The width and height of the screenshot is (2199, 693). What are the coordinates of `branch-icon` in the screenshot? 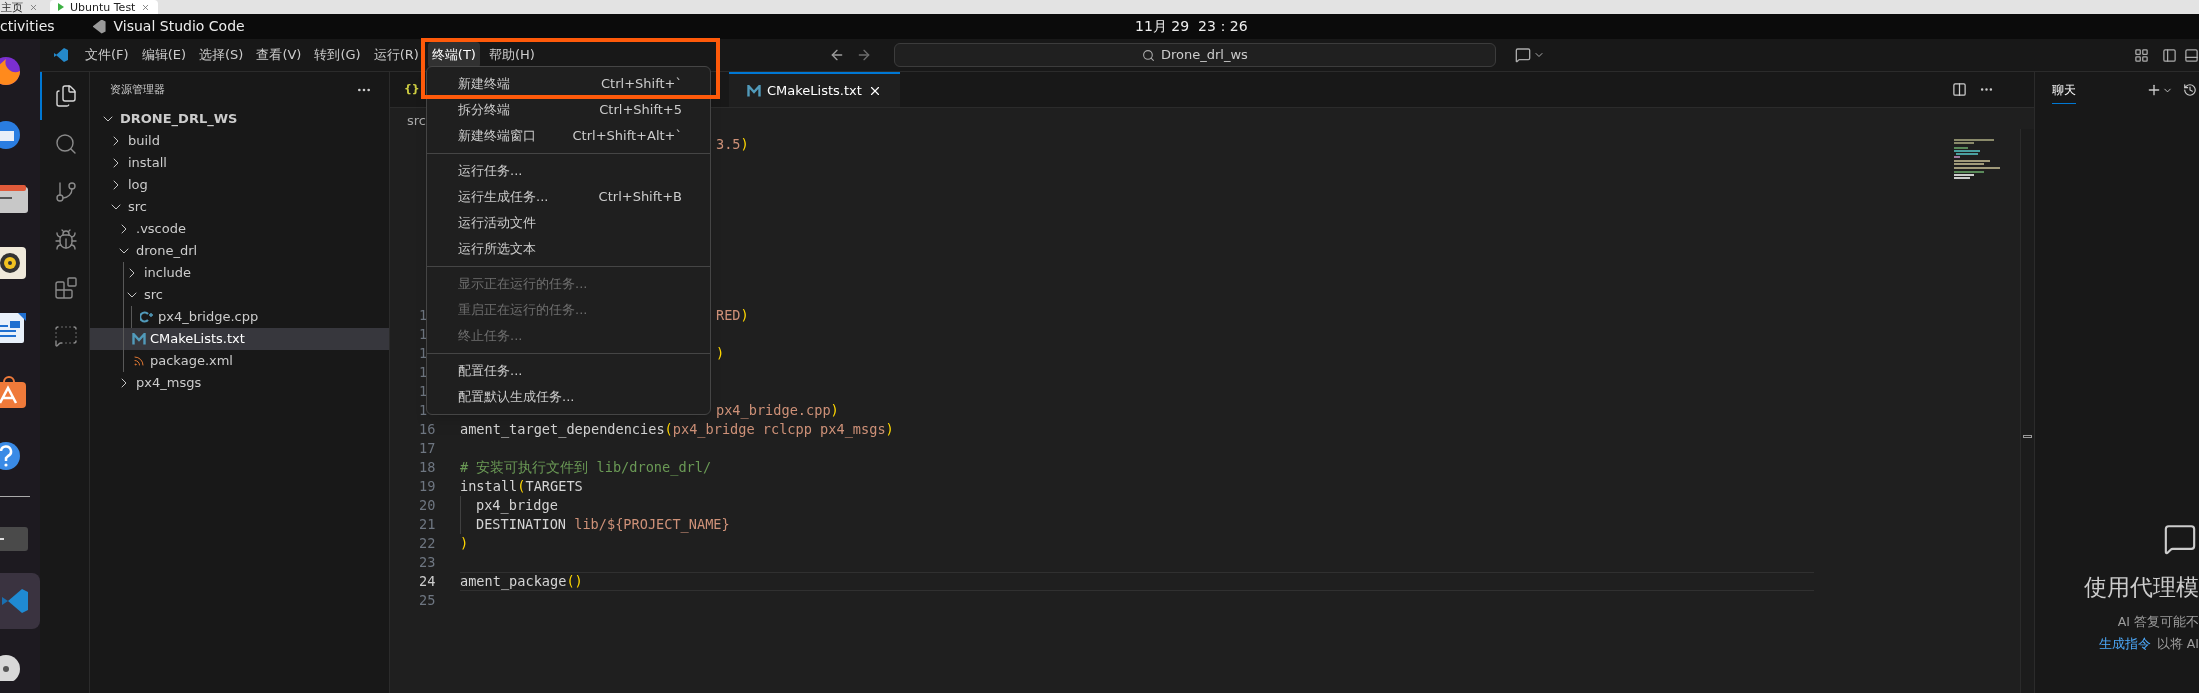 It's located at (66, 192).